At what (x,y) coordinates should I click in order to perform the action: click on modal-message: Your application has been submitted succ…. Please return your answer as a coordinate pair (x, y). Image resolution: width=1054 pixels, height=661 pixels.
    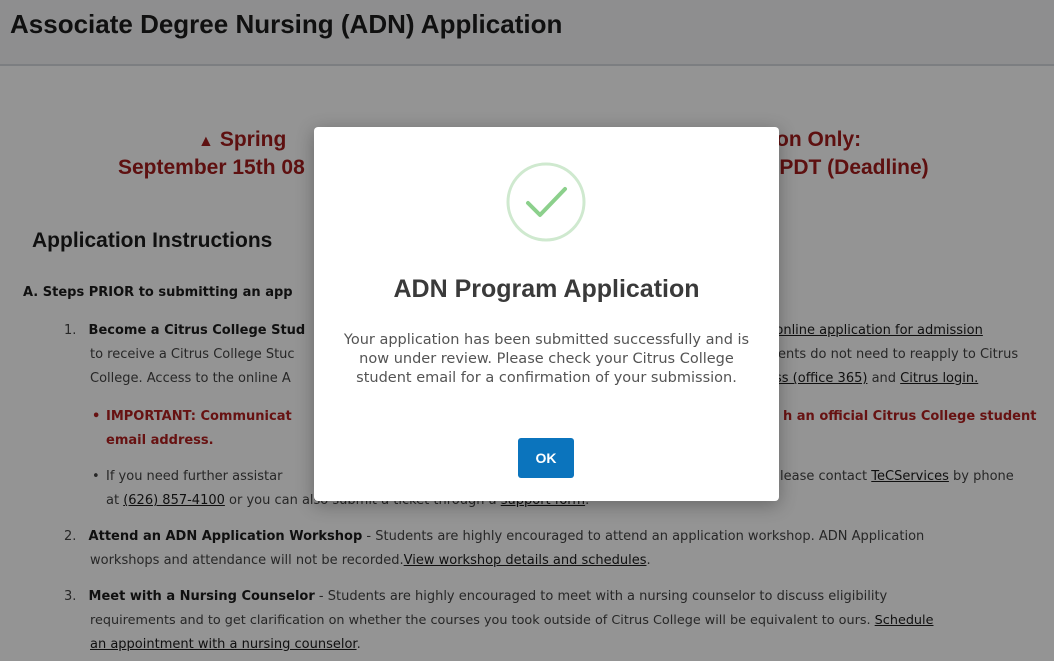
    Looking at the image, I should click on (546, 359).